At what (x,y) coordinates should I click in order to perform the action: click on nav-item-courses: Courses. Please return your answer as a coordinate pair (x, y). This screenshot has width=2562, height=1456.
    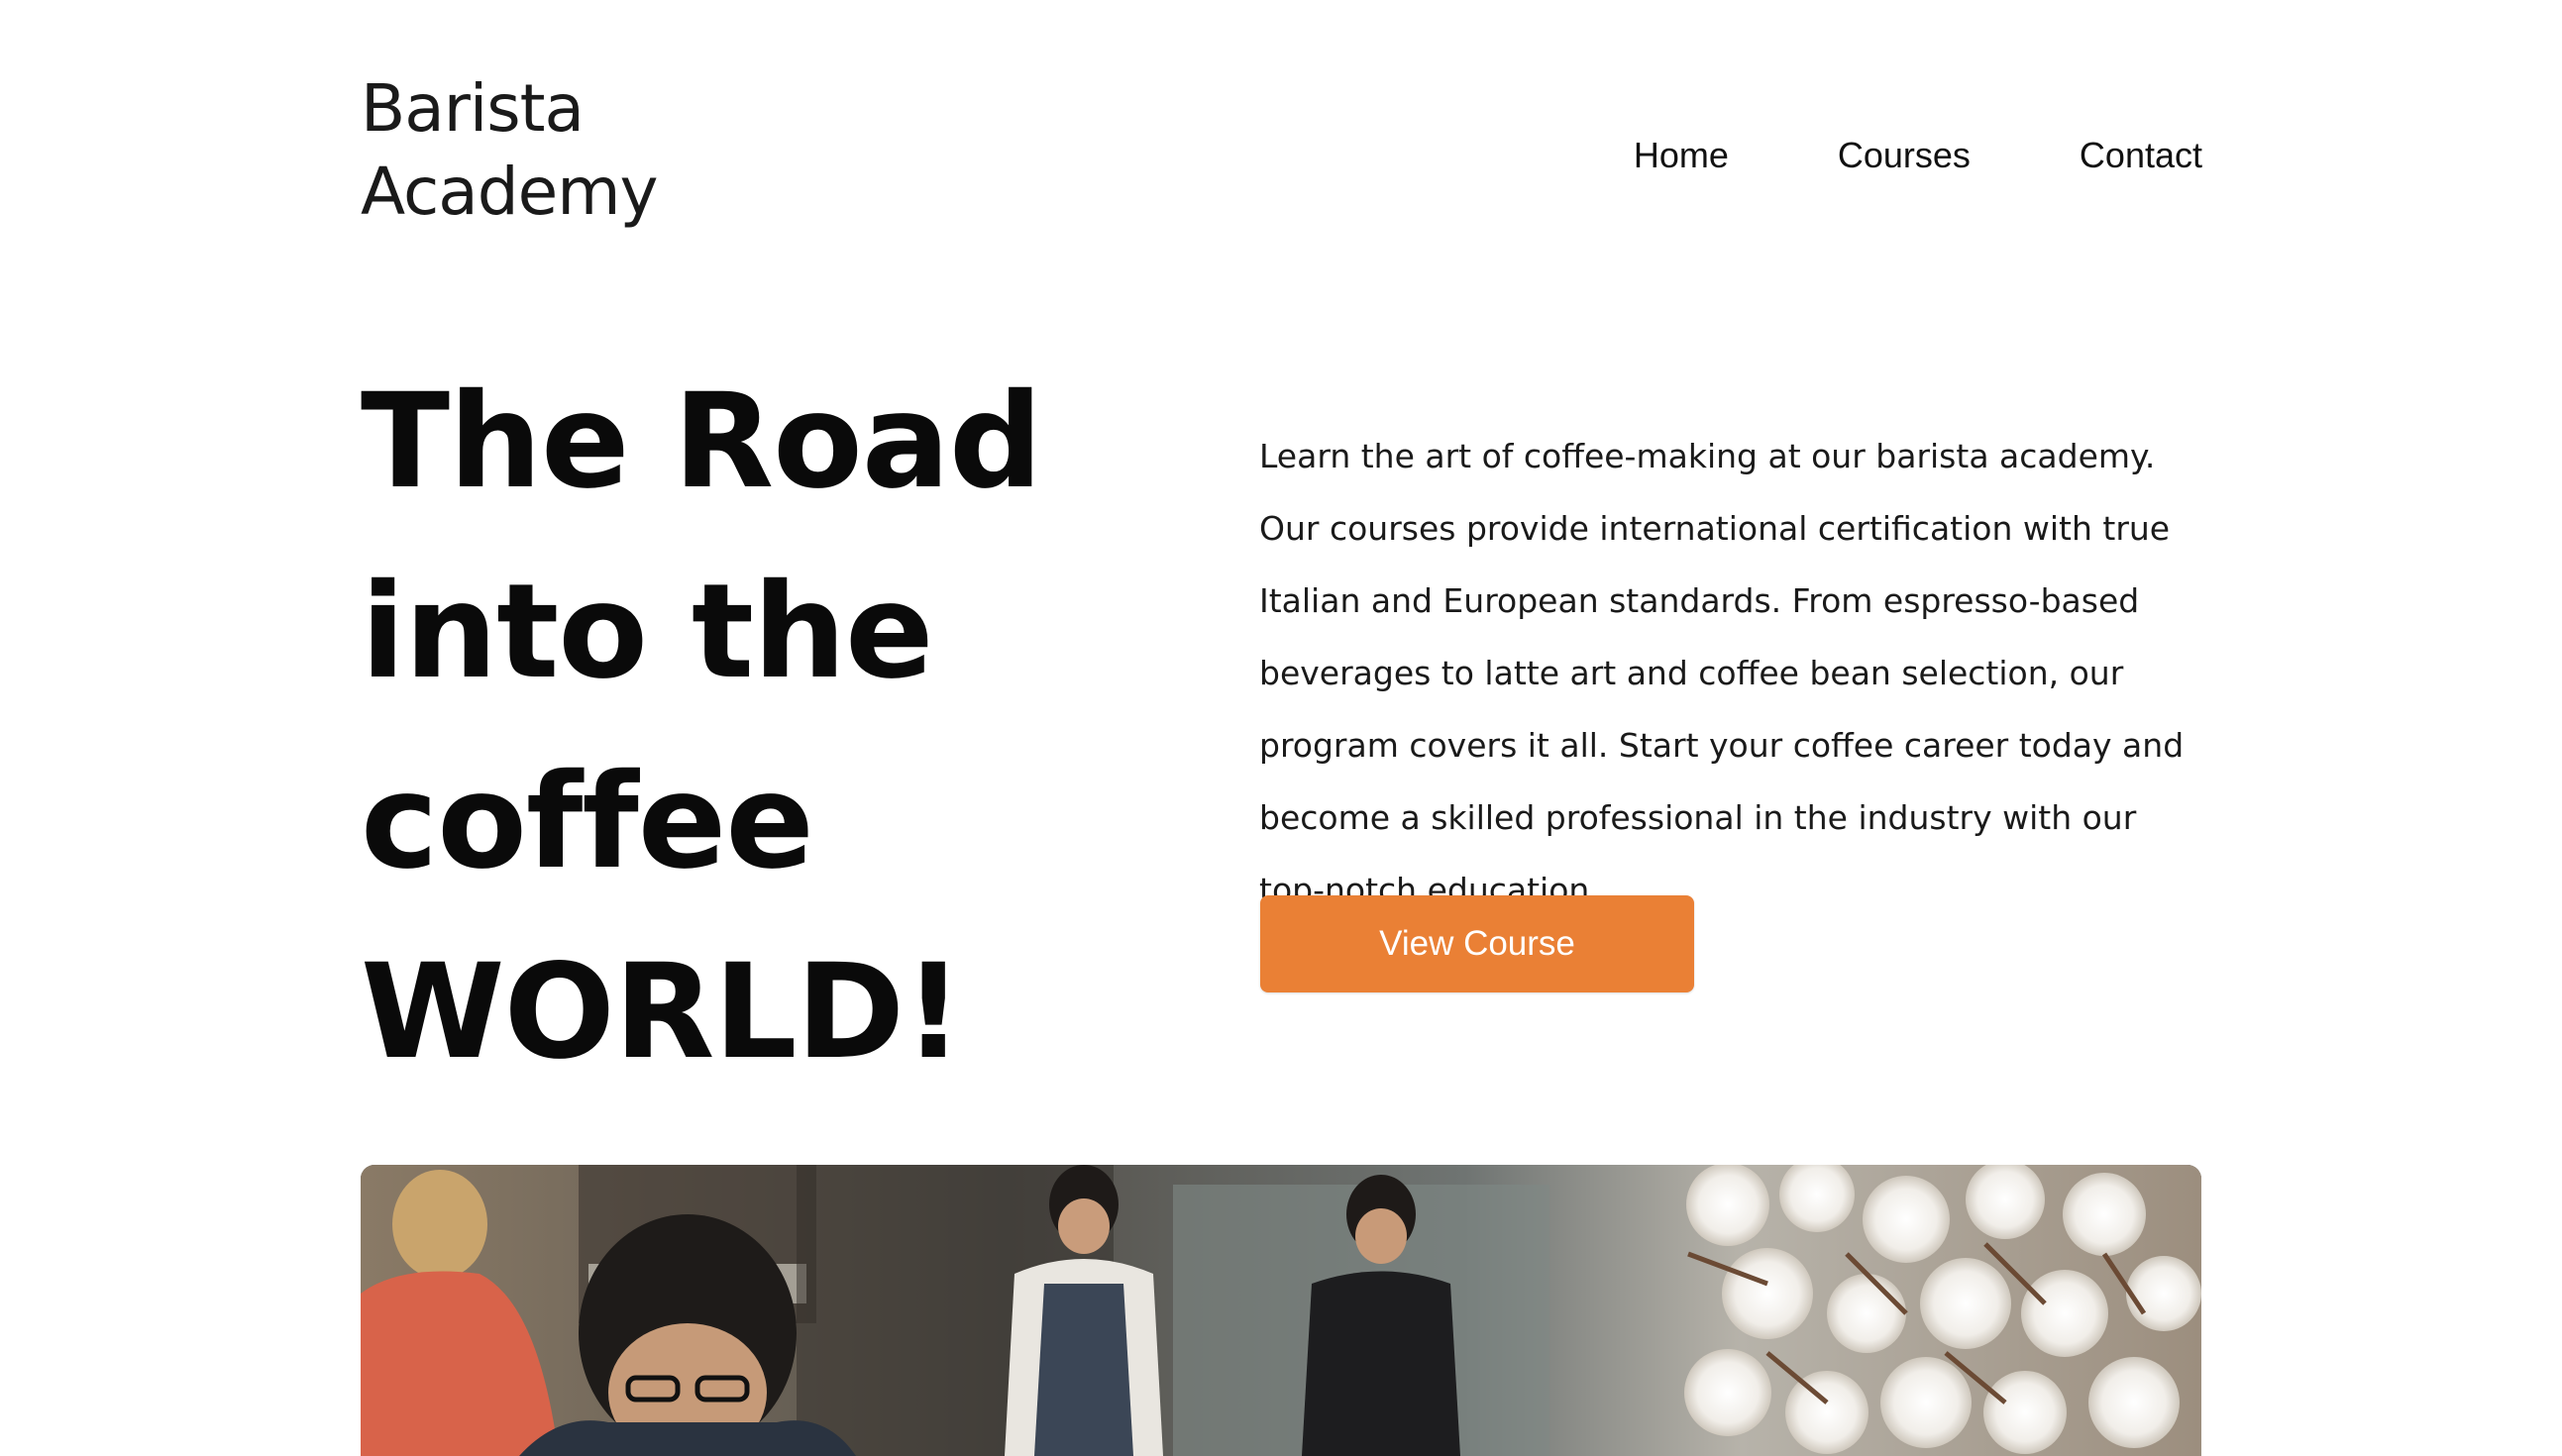
    Looking at the image, I should click on (1904, 155).